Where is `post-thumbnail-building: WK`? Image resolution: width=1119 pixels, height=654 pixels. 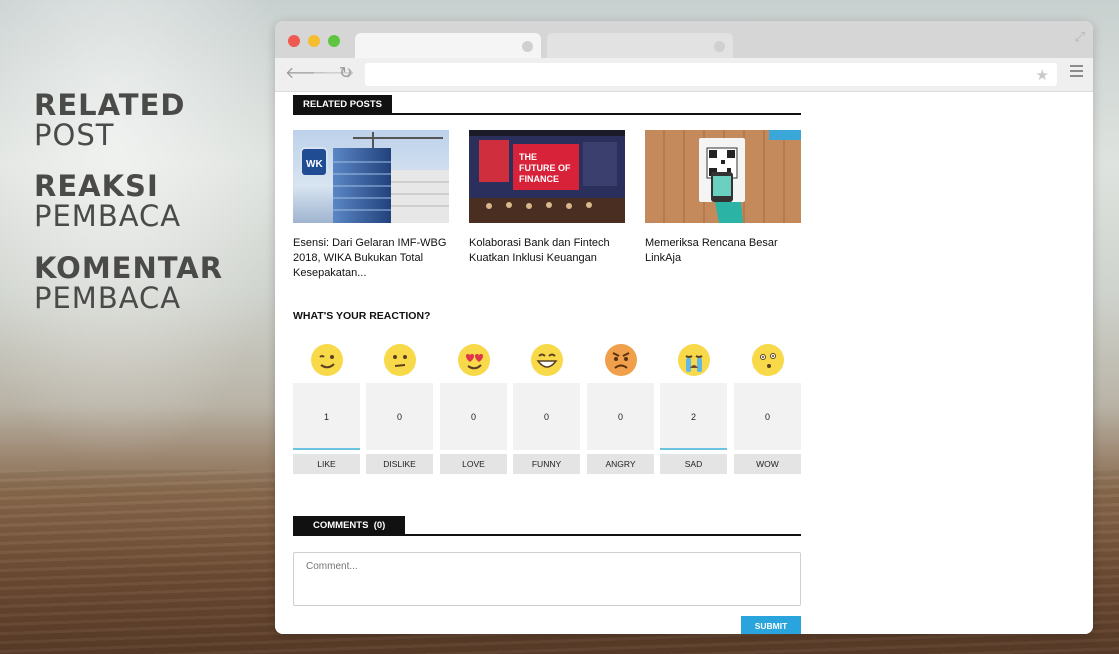 post-thumbnail-building: WK is located at coordinates (371, 176).